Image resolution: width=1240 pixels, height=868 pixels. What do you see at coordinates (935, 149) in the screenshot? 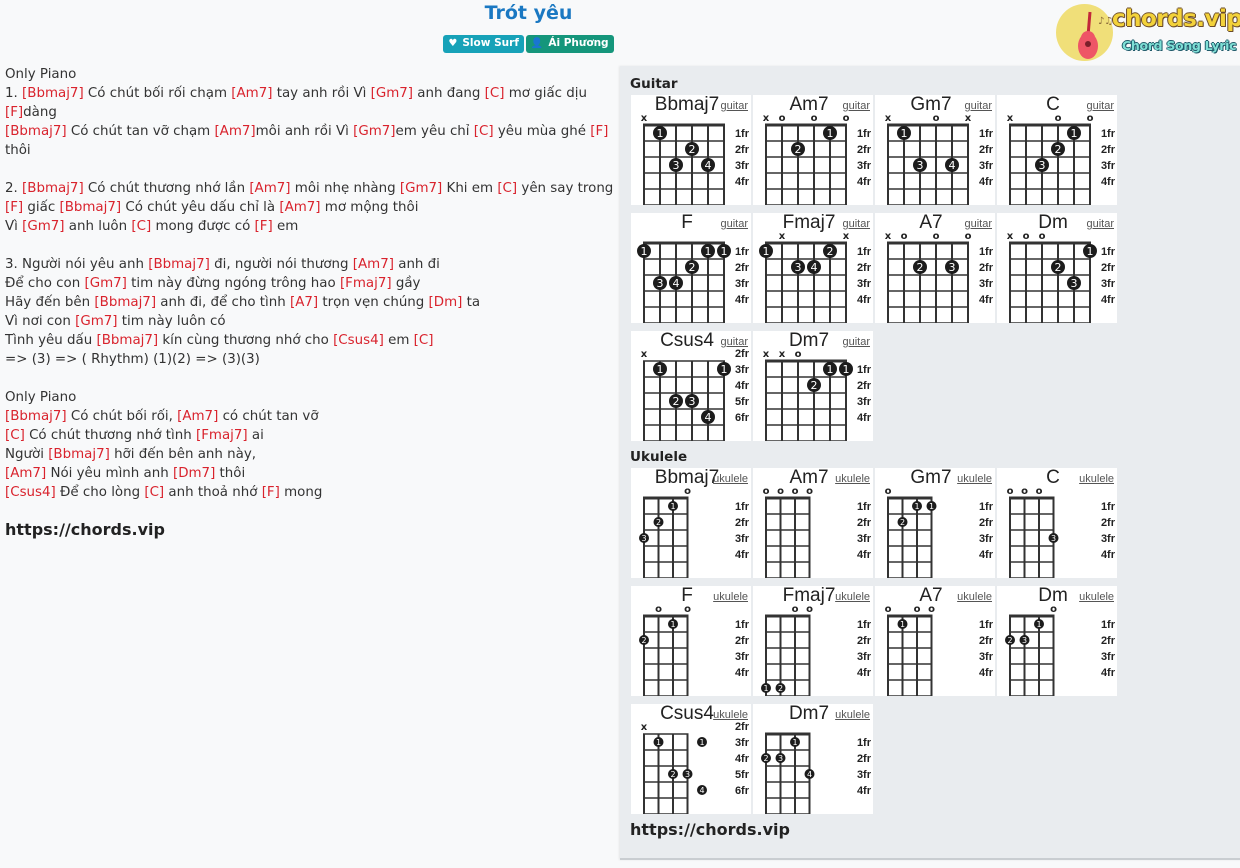
I see `guitar-chord-card: x o x 1fr 2fr 3fr 4fr 1 3 4 Gm7 guitar` at bounding box center [935, 149].